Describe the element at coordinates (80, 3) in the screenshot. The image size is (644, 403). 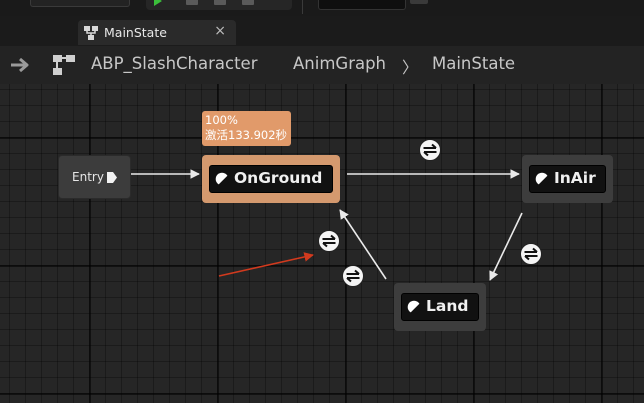
I see `toolbar-button` at that location.